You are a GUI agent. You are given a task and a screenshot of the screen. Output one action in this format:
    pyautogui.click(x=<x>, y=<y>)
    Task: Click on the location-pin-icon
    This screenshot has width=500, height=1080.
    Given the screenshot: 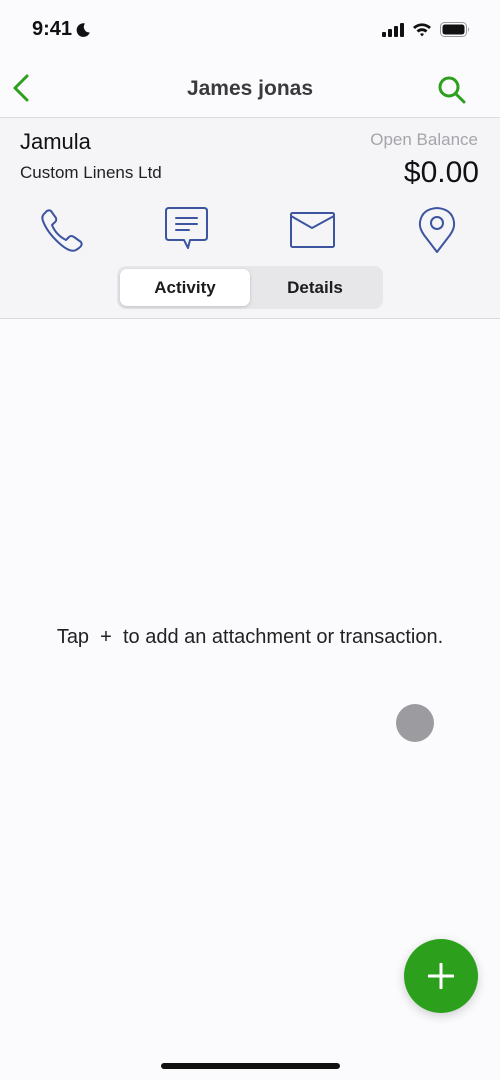 What is the action you would take?
    pyautogui.click(x=437, y=230)
    